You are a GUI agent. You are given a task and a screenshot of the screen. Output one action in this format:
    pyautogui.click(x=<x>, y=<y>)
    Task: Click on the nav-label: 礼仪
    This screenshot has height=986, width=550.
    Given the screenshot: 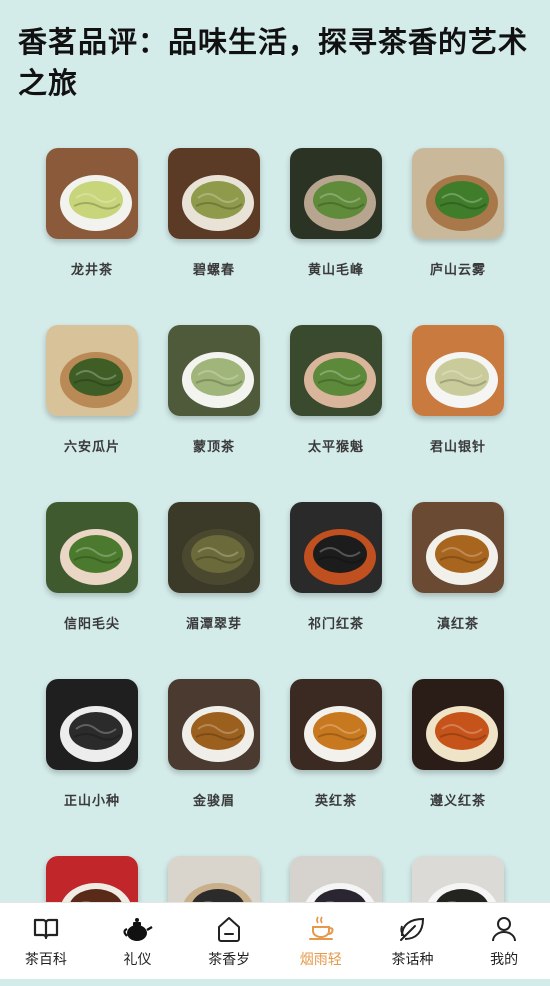 What is the action you would take?
    pyautogui.click(x=137, y=960)
    